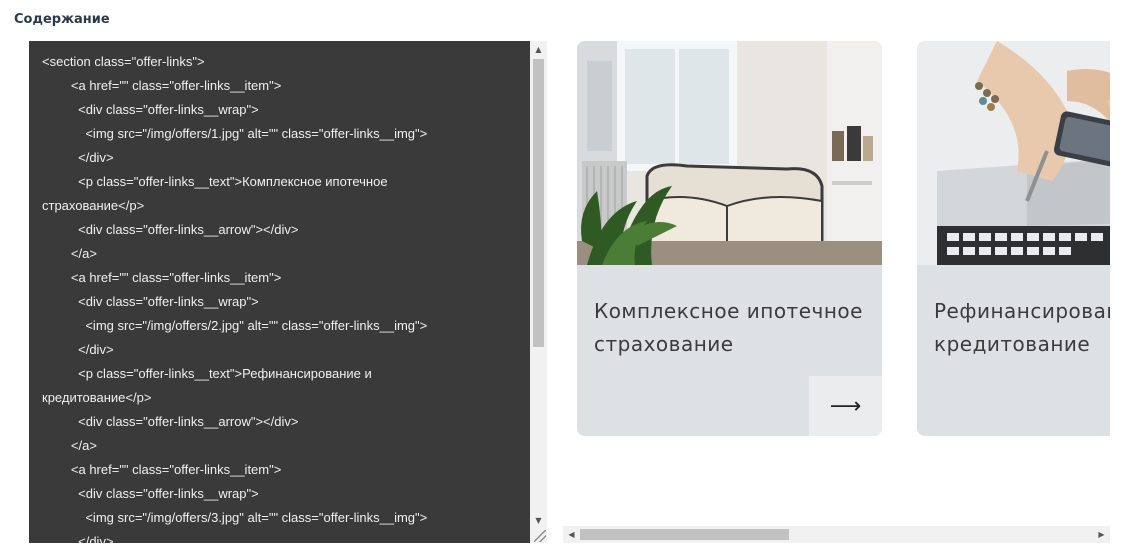  Describe the element at coordinates (62, 19) in the screenshot. I see `section-title: Содержание` at that location.